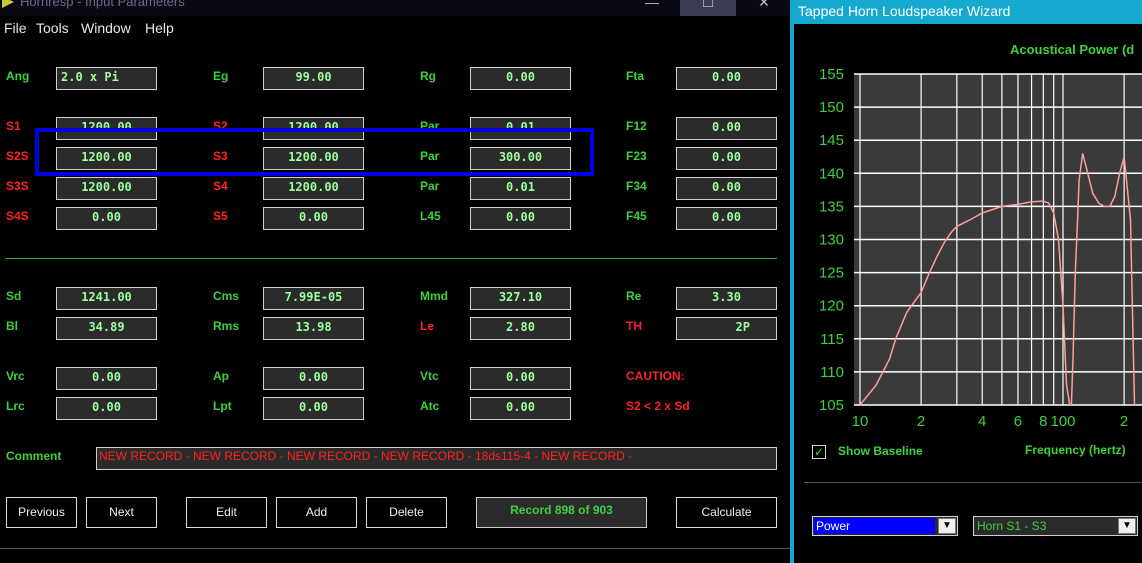 The image size is (1142, 563). What do you see at coordinates (831, 206) in the screenshot?
I see `y-tick-label: 135` at bounding box center [831, 206].